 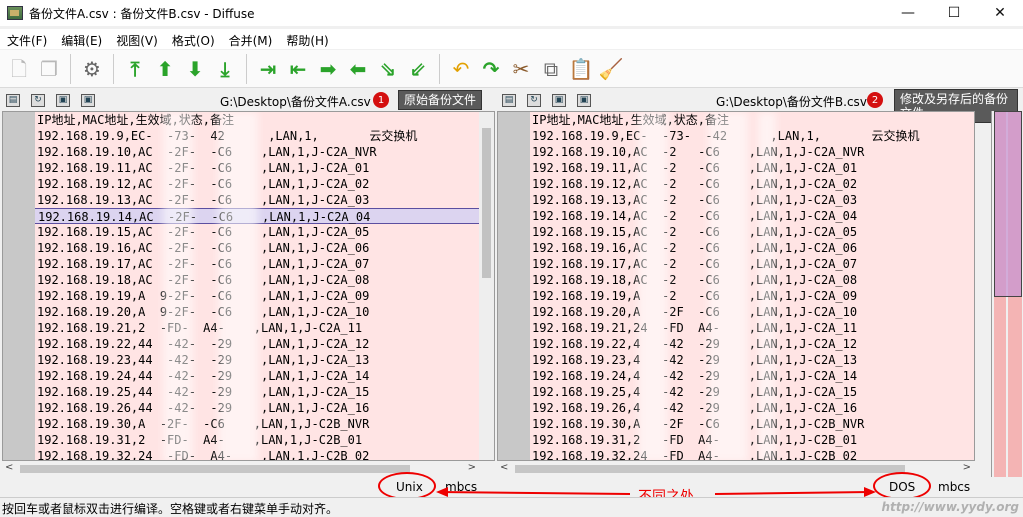 I want to click on close-button: ✕, so click(x=1000, y=13).